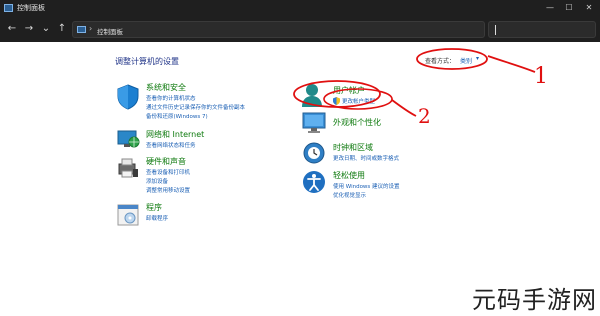 The width and height of the screenshot is (600, 316). Describe the element at coordinates (534, 300) in the screenshot. I see `brand-watermark: 元码手游网` at that location.